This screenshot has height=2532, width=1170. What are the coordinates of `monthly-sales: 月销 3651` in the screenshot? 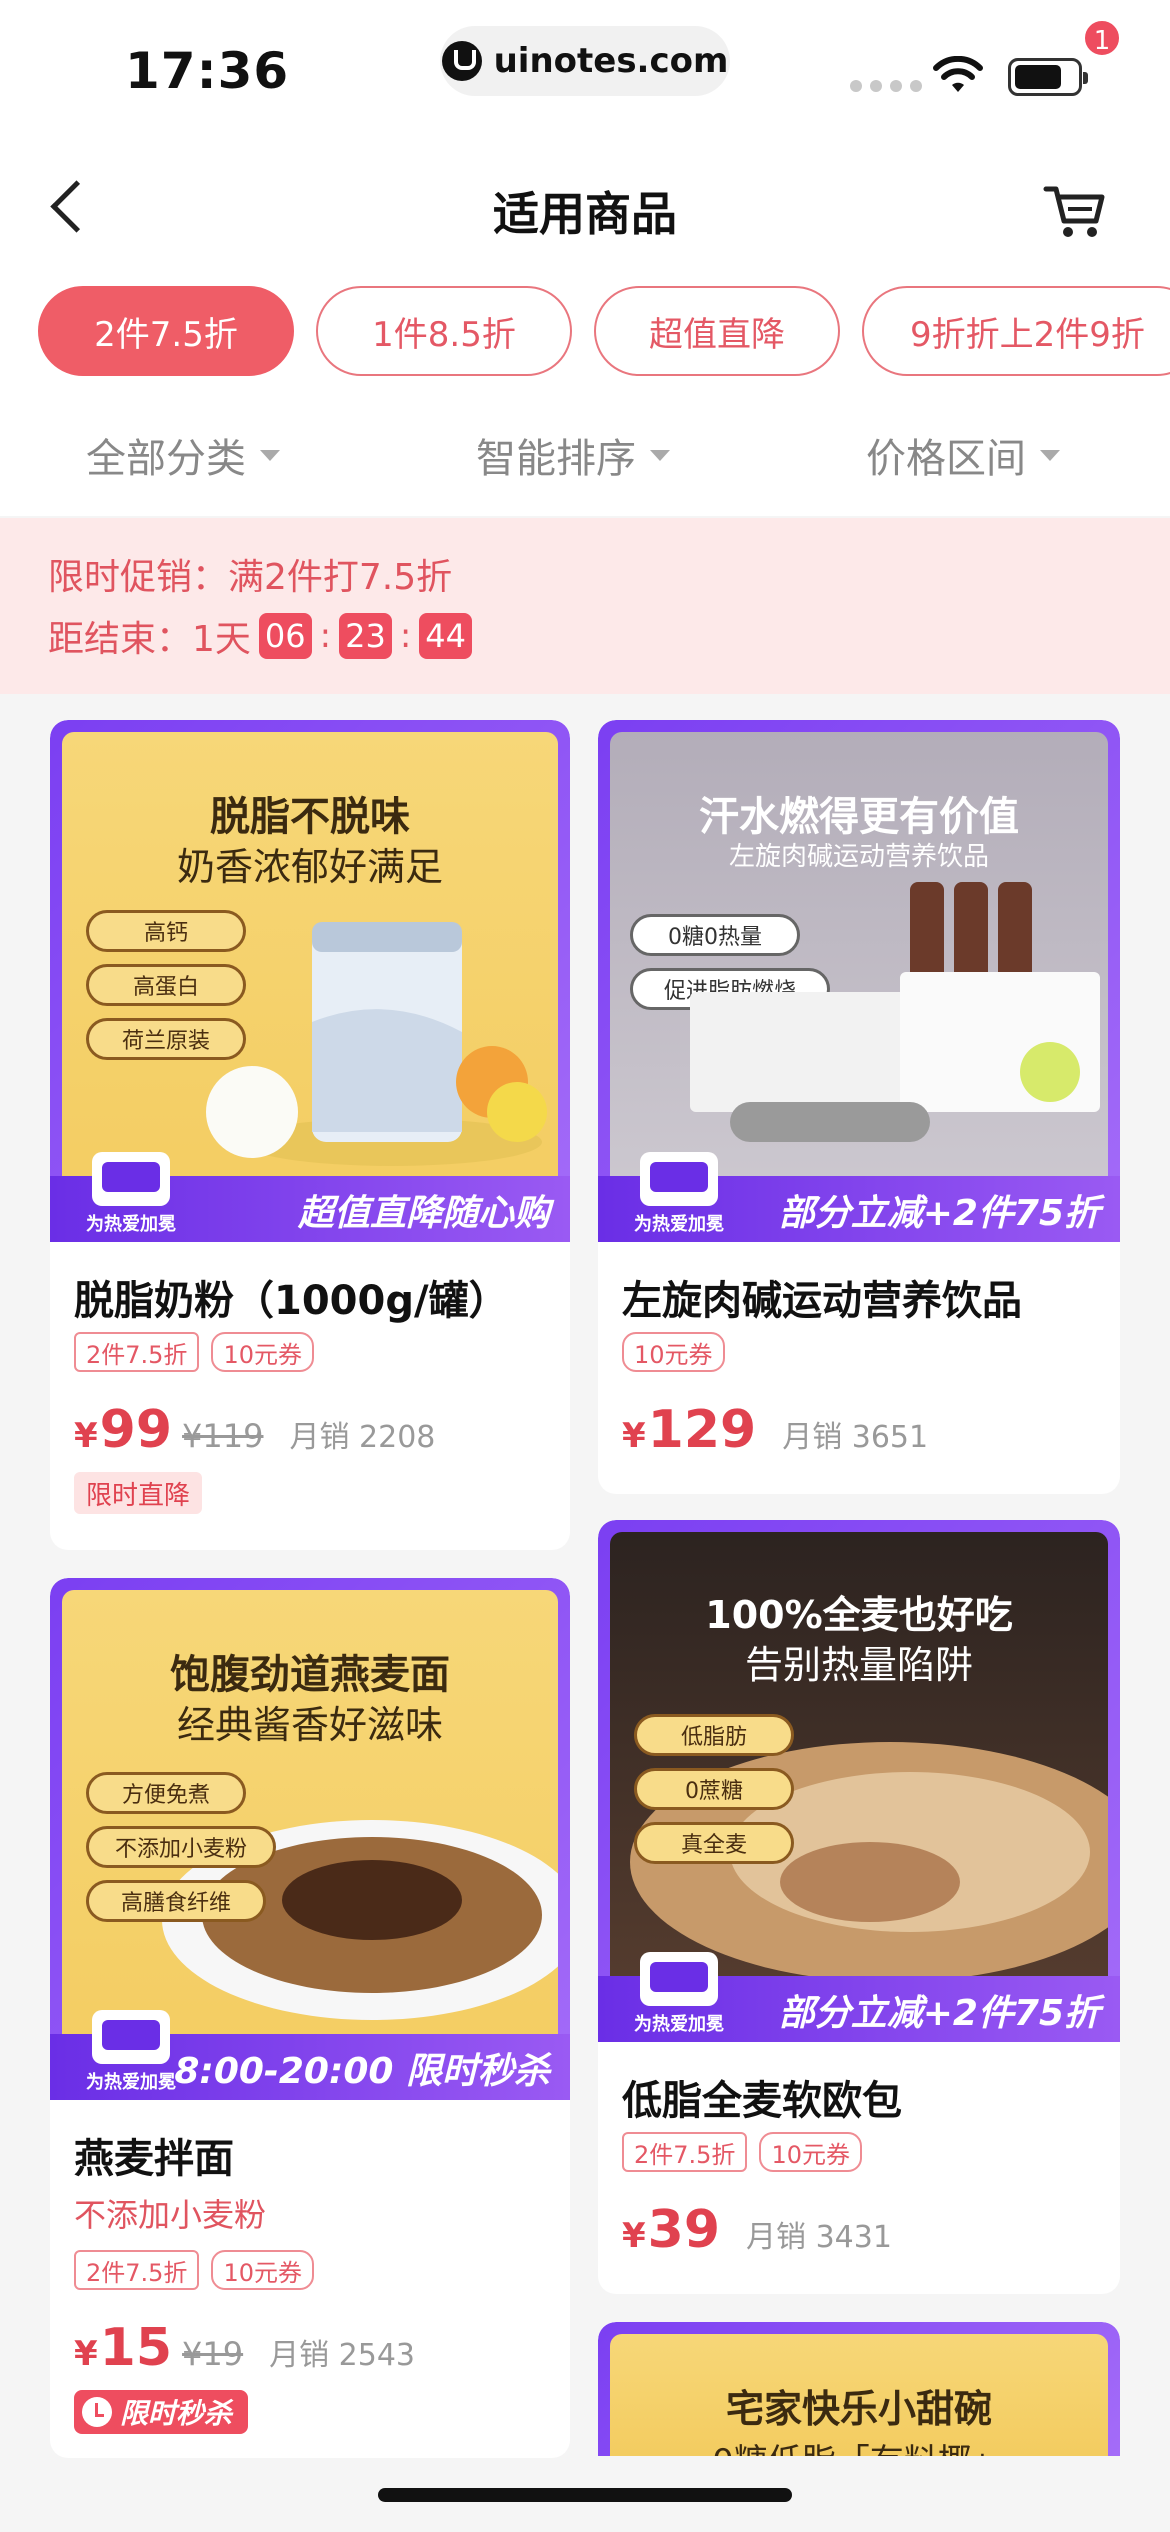 It's located at (855, 1437).